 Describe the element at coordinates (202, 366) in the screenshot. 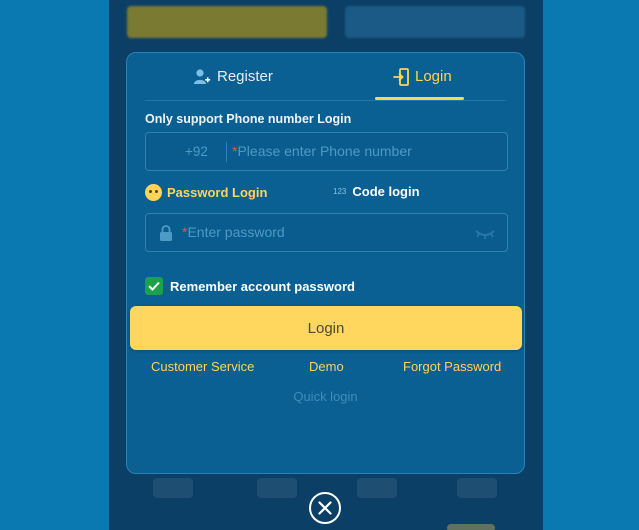

I see `customer-service-link: Customer Service` at that location.